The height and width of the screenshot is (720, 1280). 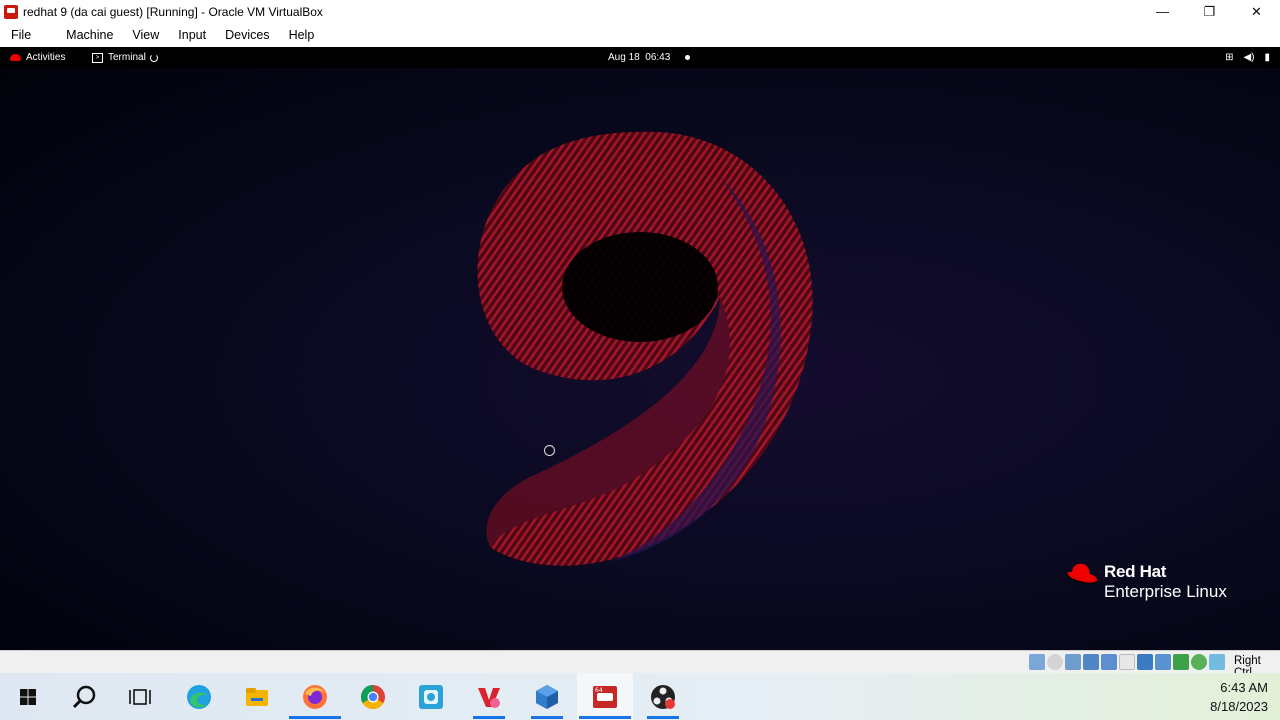 I want to click on taskbar-time: 6:43 AM, so click(x=1244, y=687).